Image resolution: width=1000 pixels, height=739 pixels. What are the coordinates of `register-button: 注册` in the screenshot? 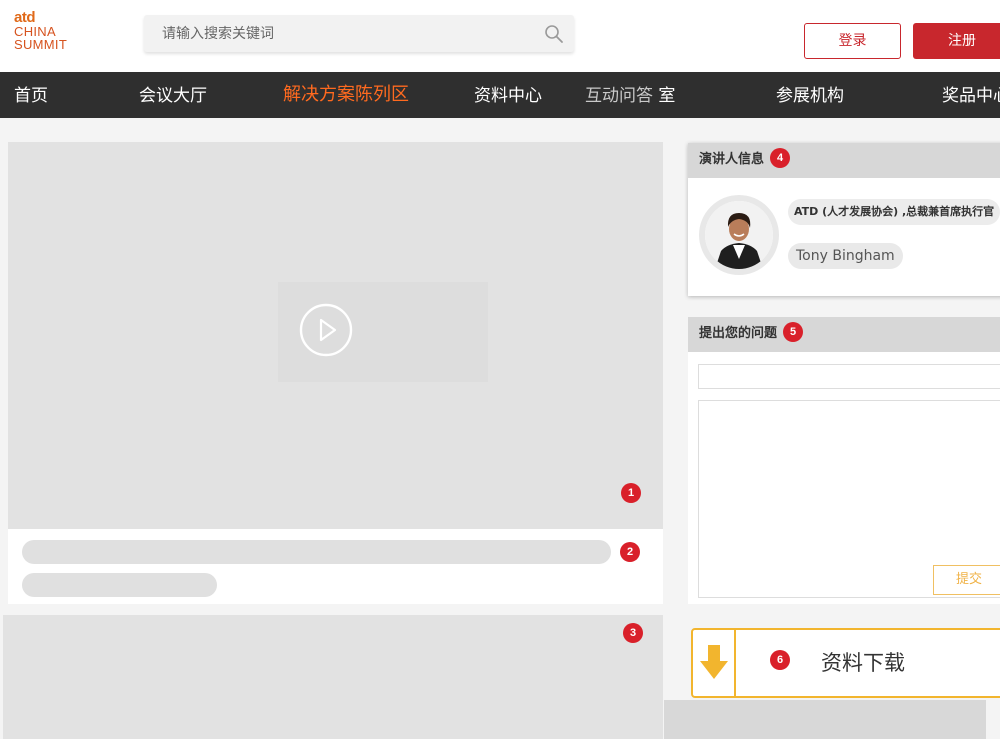 It's located at (956, 41).